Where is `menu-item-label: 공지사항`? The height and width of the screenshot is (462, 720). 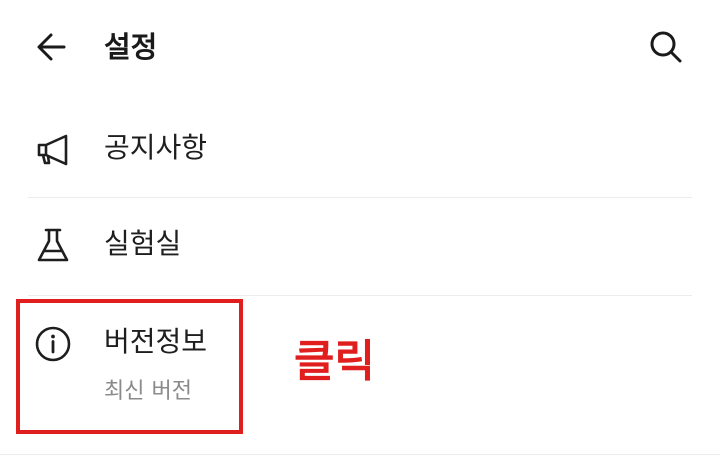
menu-item-label: 공지사항 is located at coordinates (156, 147).